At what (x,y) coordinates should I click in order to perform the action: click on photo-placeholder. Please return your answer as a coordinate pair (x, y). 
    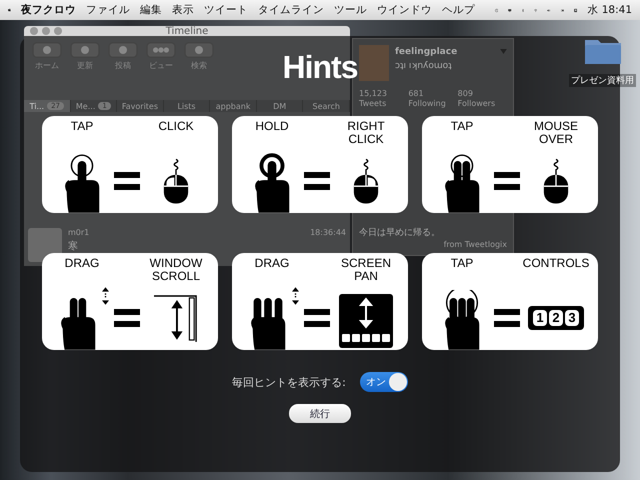
    Looking at the image, I should click on (374, 63).